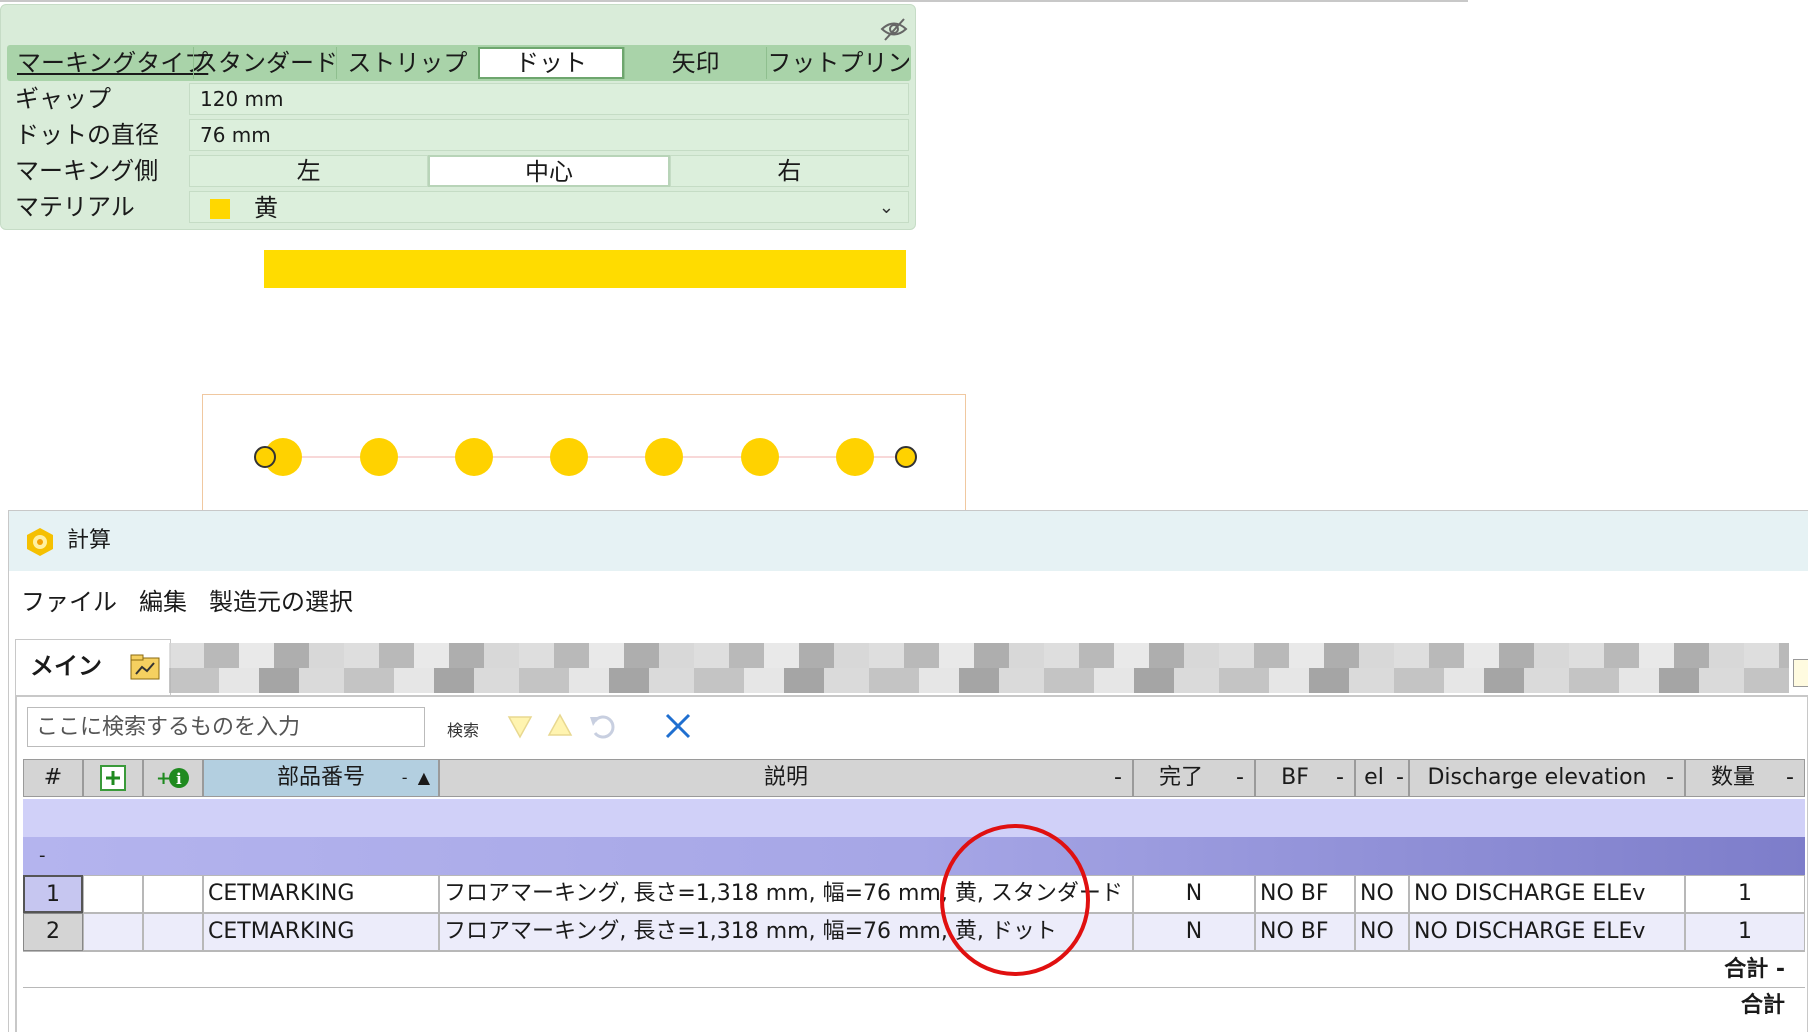 Image resolution: width=1808 pixels, height=1032 pixels. I want to click on edge-button, so click(1800, 673).